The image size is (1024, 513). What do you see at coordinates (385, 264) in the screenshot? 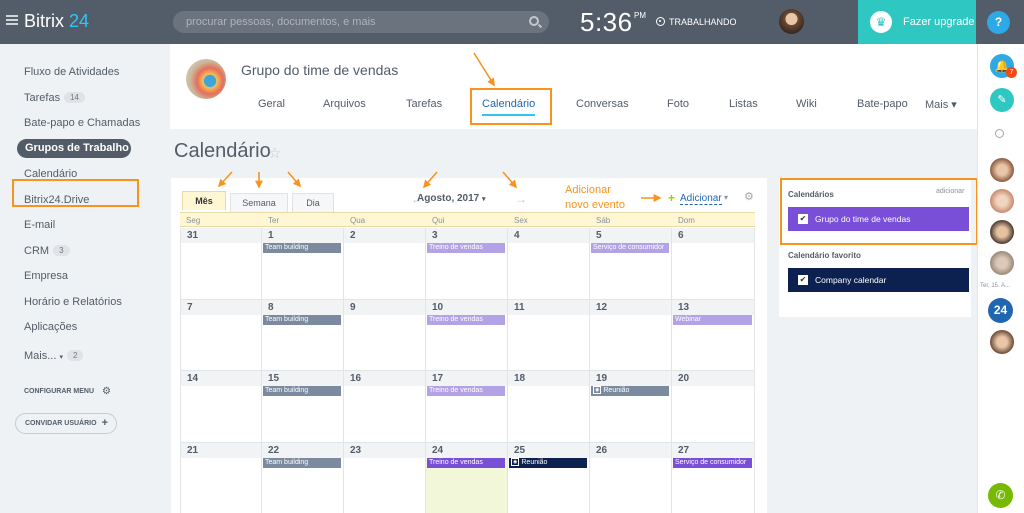
I see `day-cell: 2` at bounding box center [385, 264].